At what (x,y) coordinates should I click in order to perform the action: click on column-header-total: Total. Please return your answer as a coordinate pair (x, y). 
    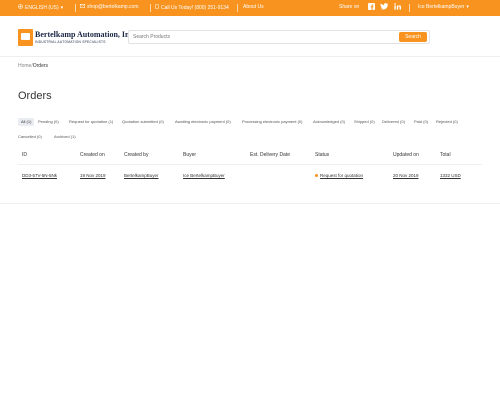
    Looking at the image, I should click on (445, 155).